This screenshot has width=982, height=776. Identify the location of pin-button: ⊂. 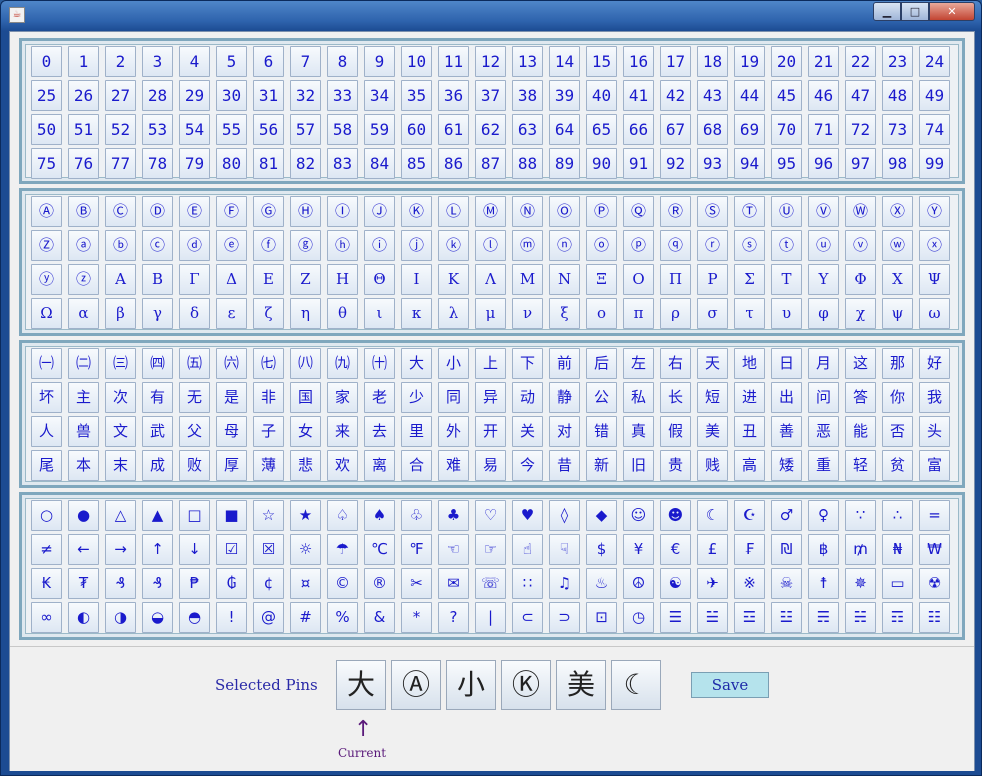
(527, 617).